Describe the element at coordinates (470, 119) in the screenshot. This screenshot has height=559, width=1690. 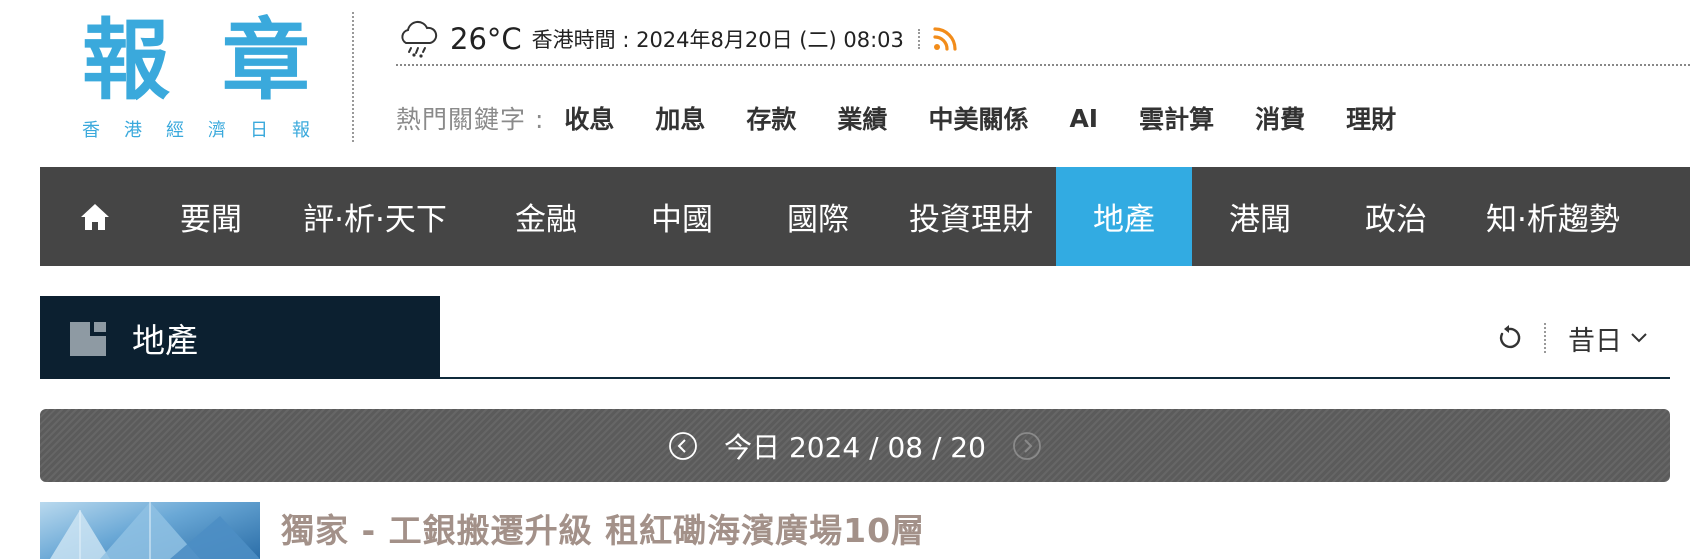
I see `keywords-label: 熱門關鍵字 :` at that location.